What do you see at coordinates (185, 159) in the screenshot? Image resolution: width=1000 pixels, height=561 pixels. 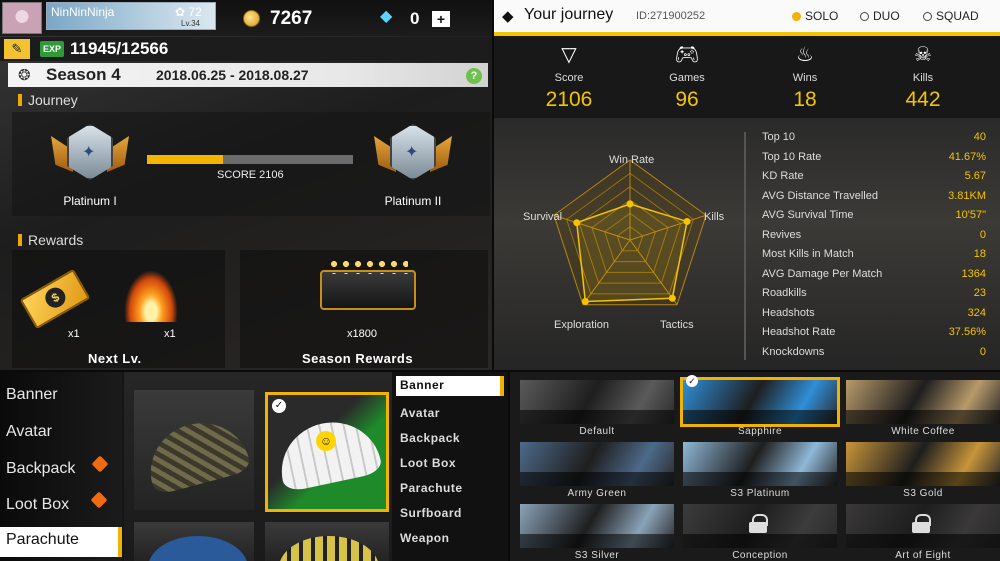 I see `score-progress-fill` at bounding box center [185, 159].